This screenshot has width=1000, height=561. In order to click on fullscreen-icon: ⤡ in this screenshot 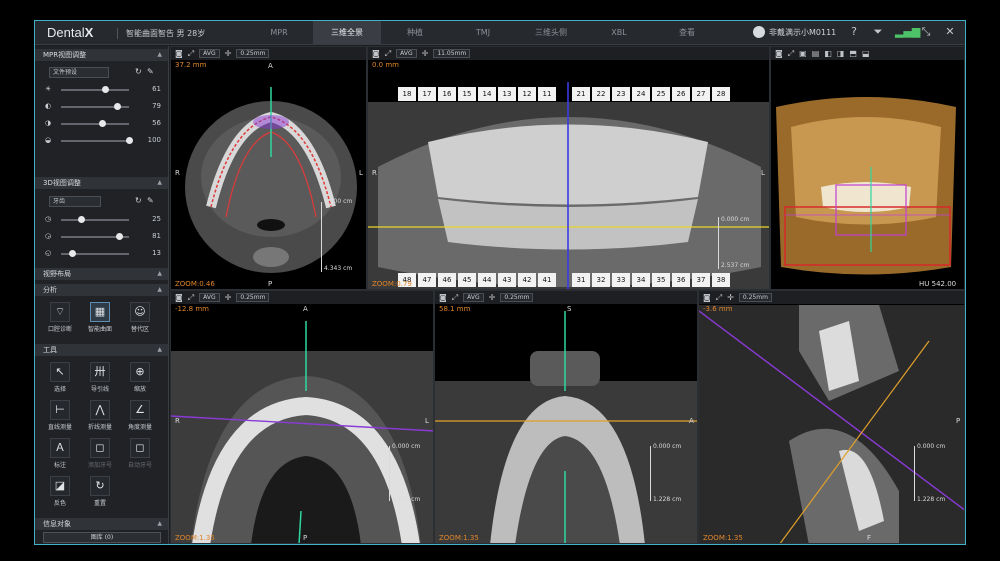, I will do `click(926, 32)`.